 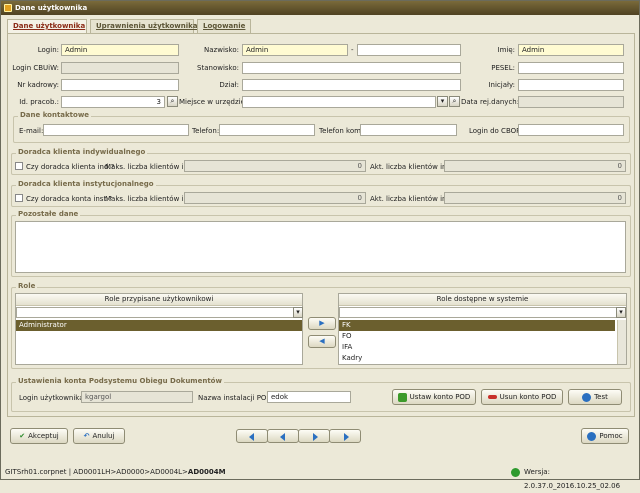 I want to click on pomoc-label: Pomoc, so click(x=611, y=436).